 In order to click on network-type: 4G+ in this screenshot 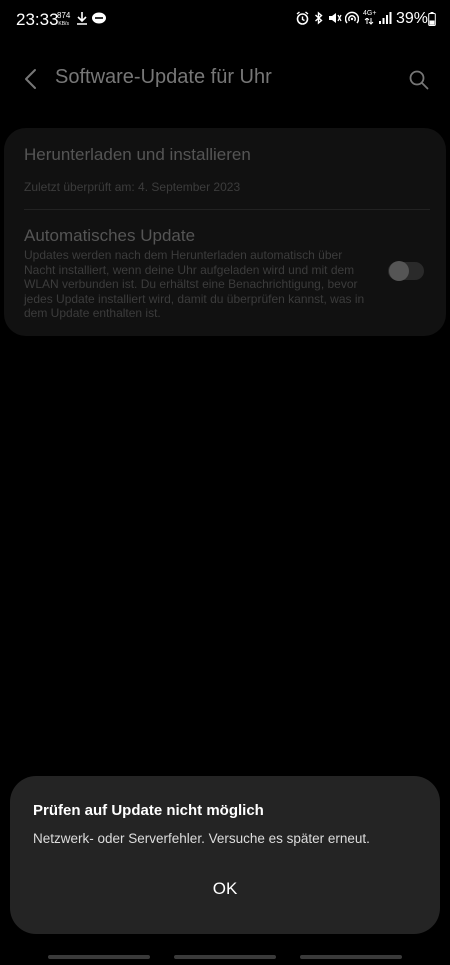, I will do `click(370, 13)`.